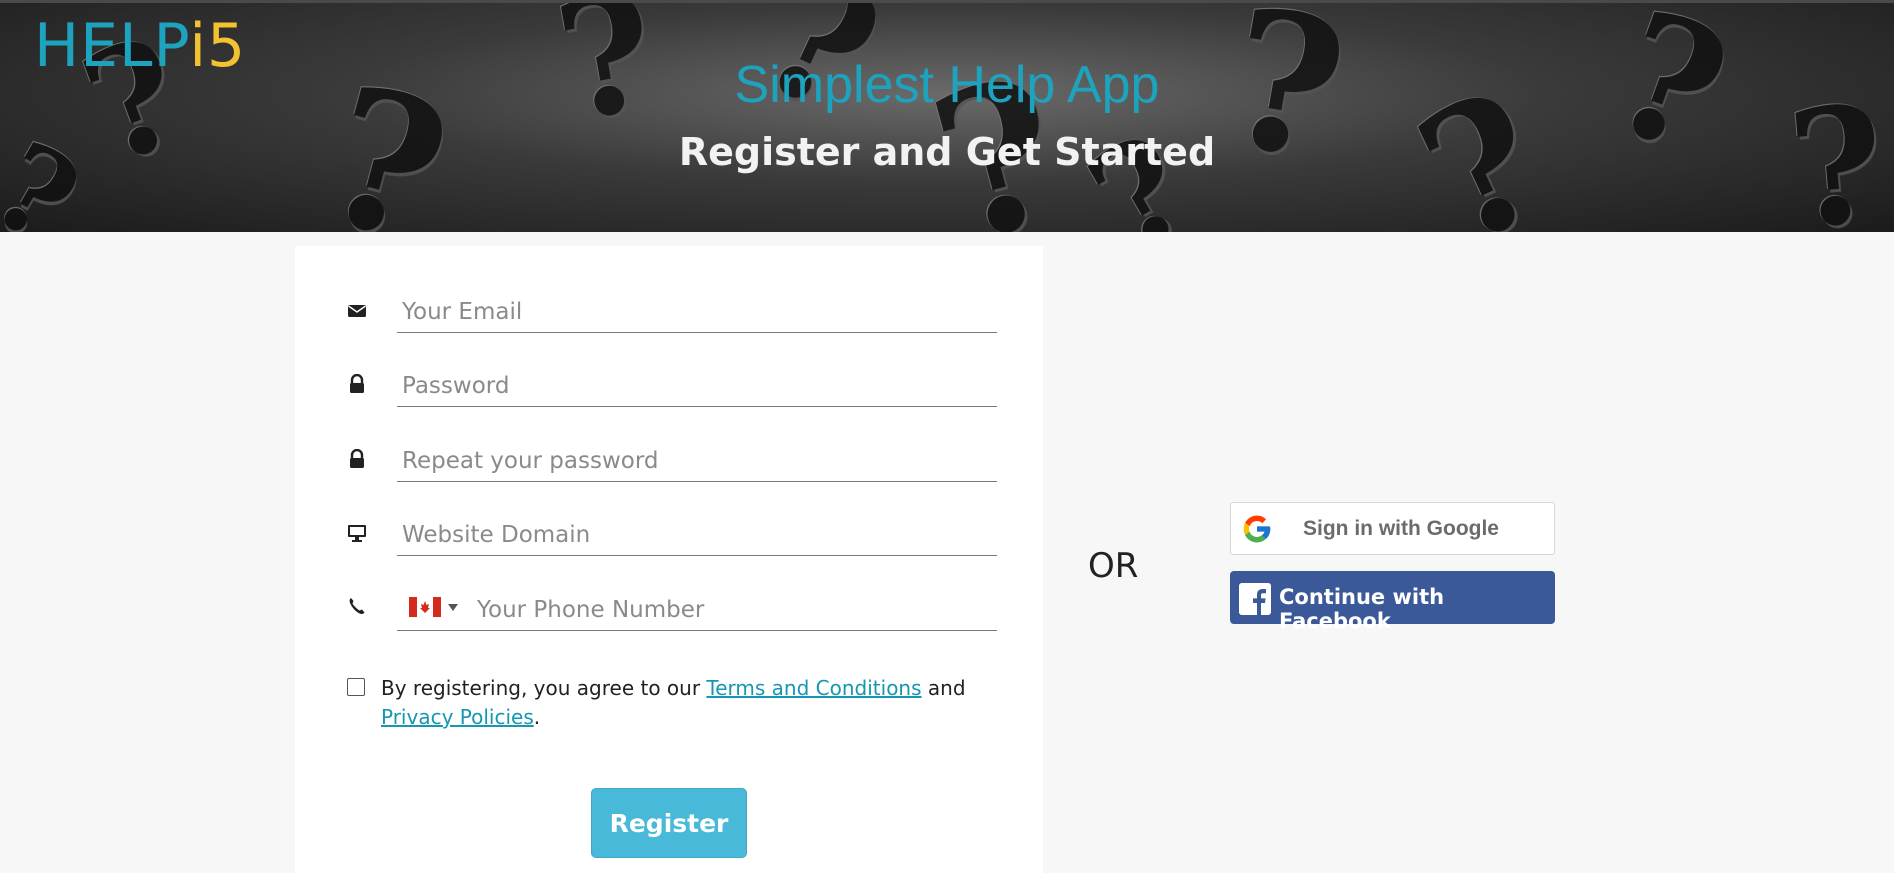 The width and height of the screenshot is (1894, 873). What do you see at coordinates (453, 607) in the screenshot?
I see `chevron-down-icon` at bounding box center [453, 607].